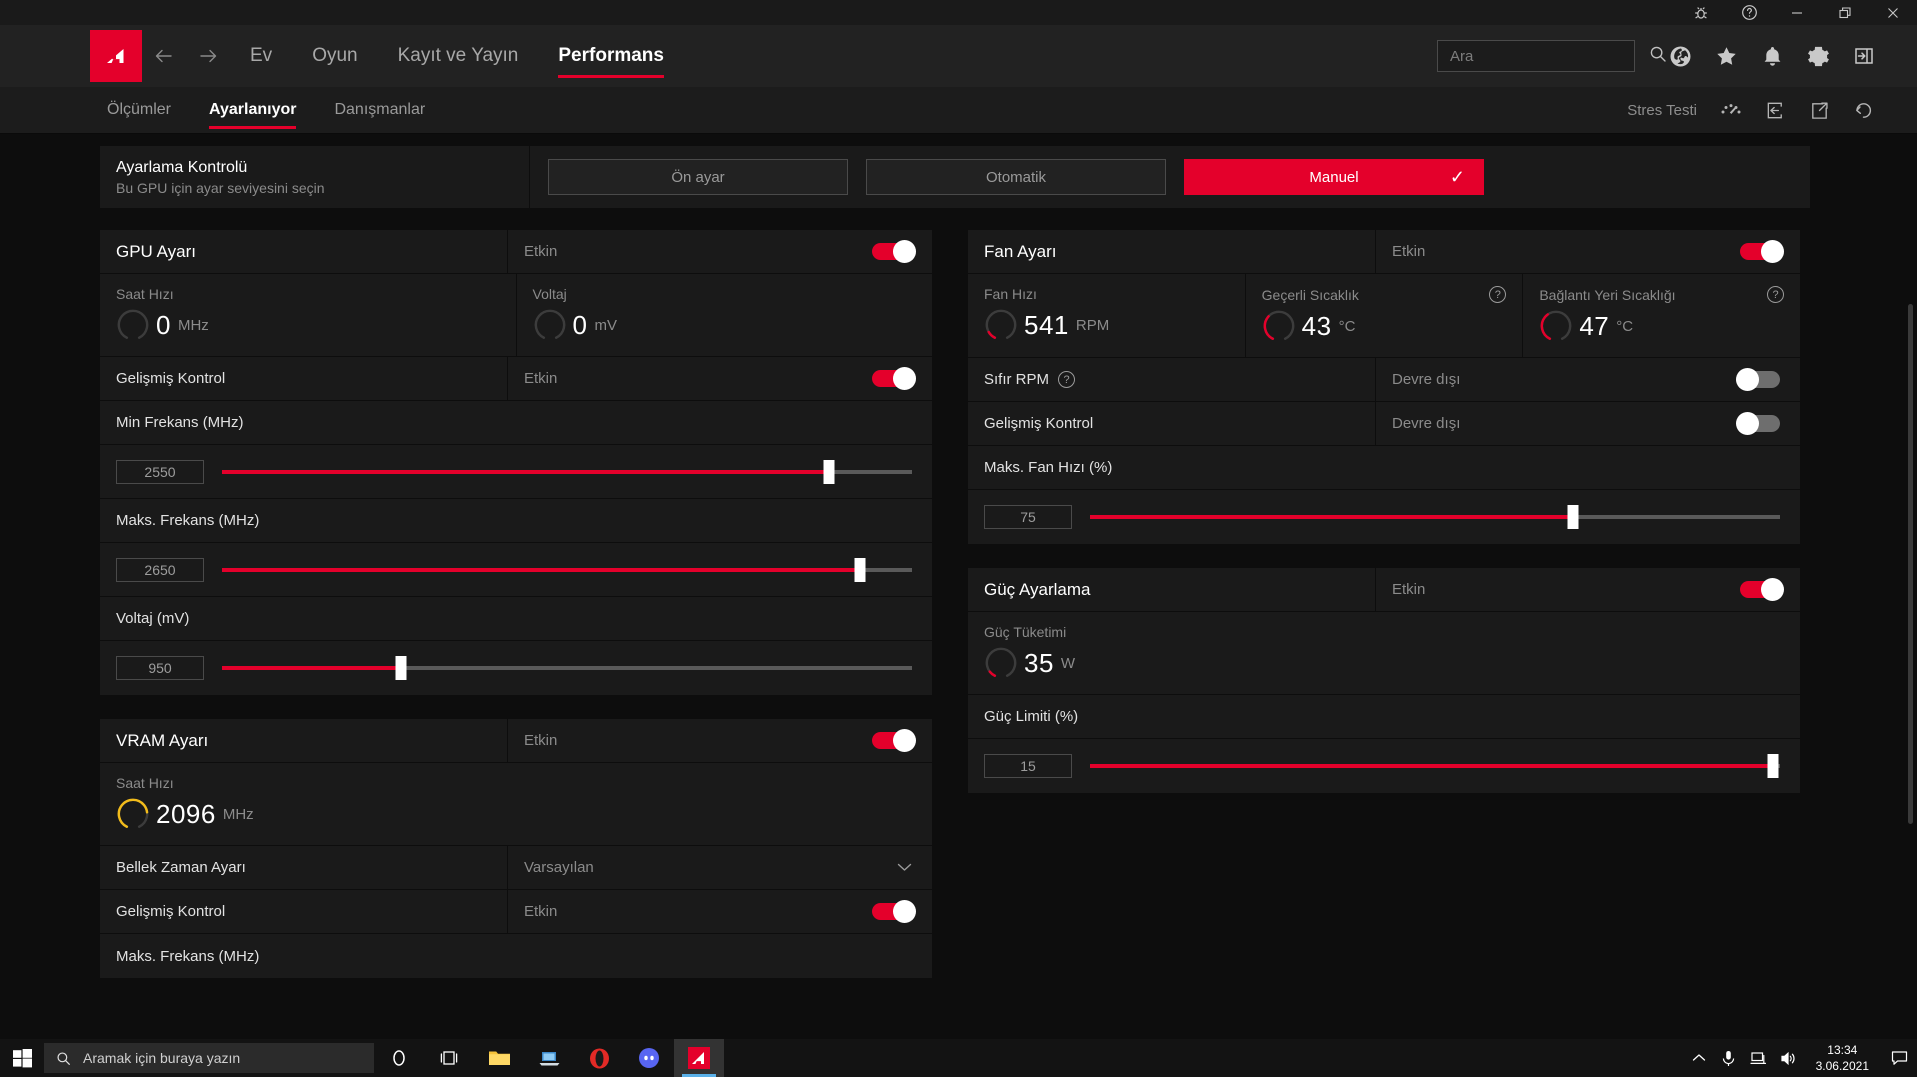 This screenshot has height=1077, width=1917. What do you see at coordinates (1699, 1058) in the screenshot?
I see `show-hidden-icons` at bounding box center [1699, 1058].